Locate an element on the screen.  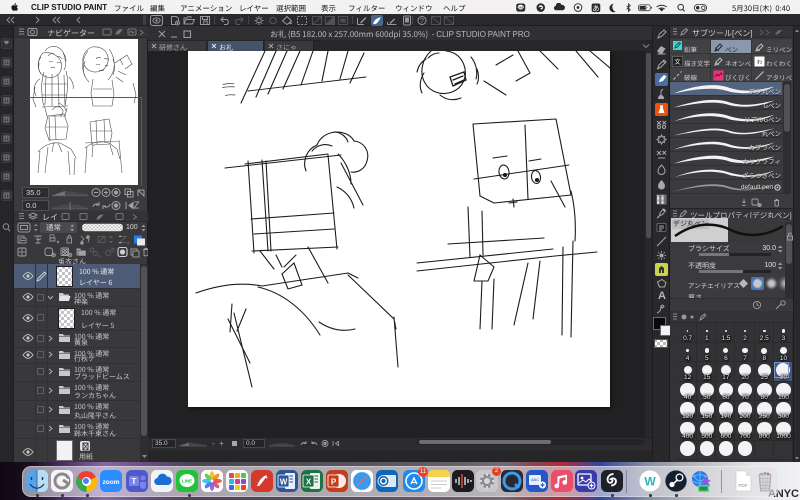
svg-text: P is located at coordinates (334, 482).